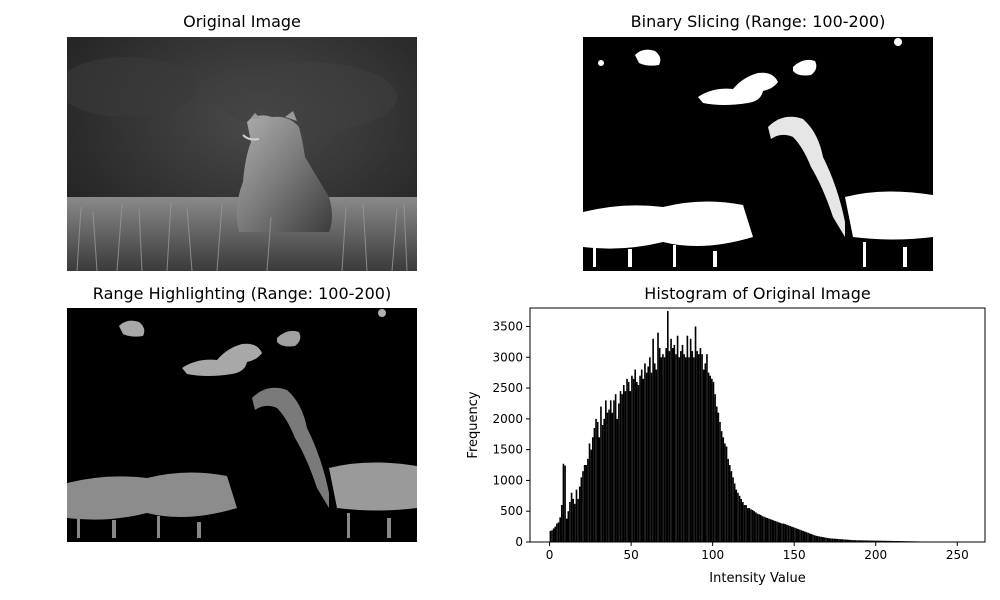  I want to click on x-tick-label: 150, so click(794, 555).